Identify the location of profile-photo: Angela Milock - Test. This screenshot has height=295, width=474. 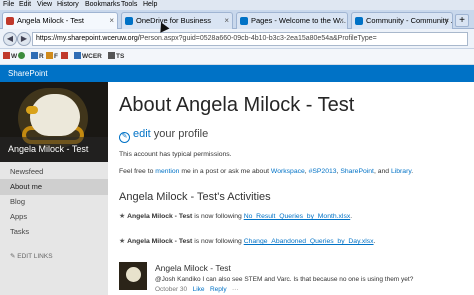
(54, 122).